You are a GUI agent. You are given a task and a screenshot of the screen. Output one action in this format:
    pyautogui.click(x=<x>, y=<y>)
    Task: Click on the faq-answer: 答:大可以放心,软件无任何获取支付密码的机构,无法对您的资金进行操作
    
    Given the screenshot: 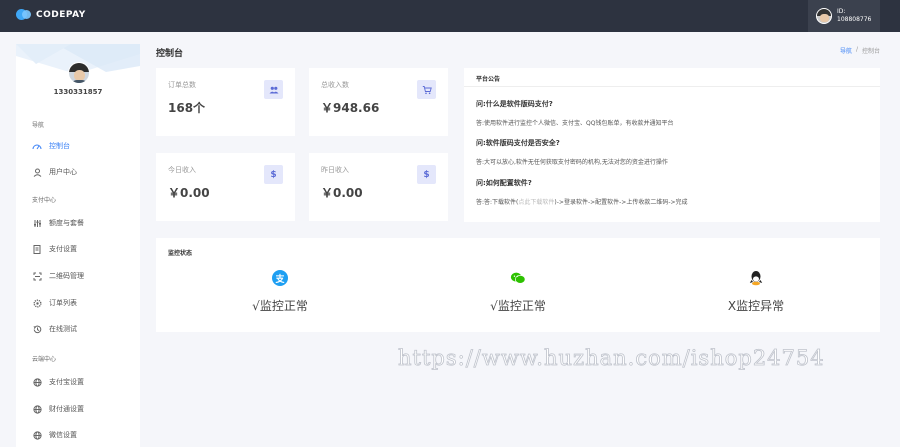 What is the action you would take?
    pyautogui.click(x=572, y=162)
    